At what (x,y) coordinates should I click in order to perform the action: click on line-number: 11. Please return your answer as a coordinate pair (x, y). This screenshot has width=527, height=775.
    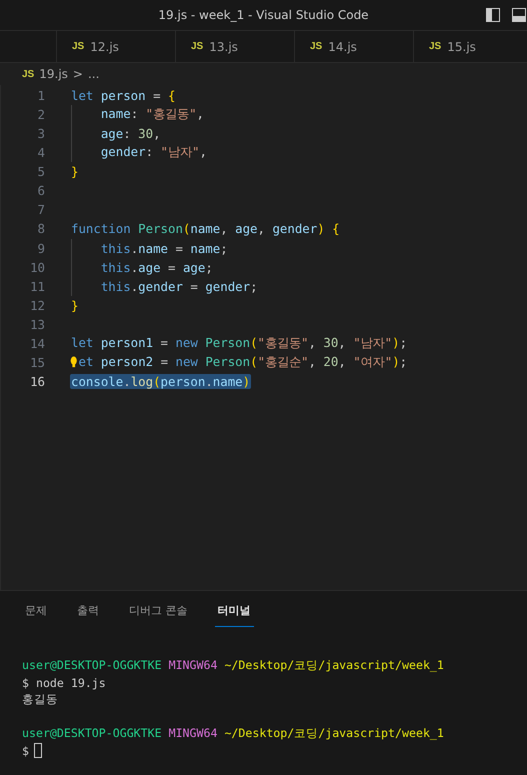
    Looking at the image, I should click on (37, 286).